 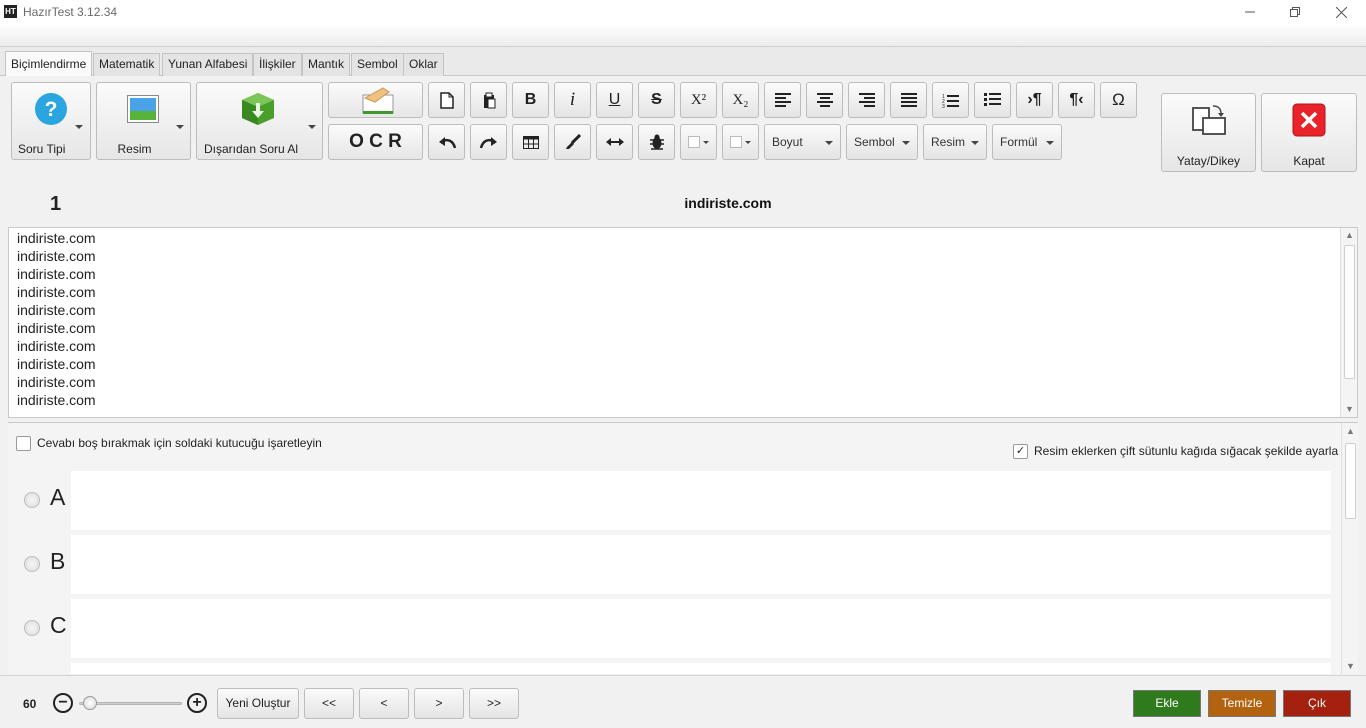 What do you see at coordinates (208, 64) in the screenshot?
I see `tab-yunan-alfabesi: Yunan Alfabesi` at bounding box center [208, 64].